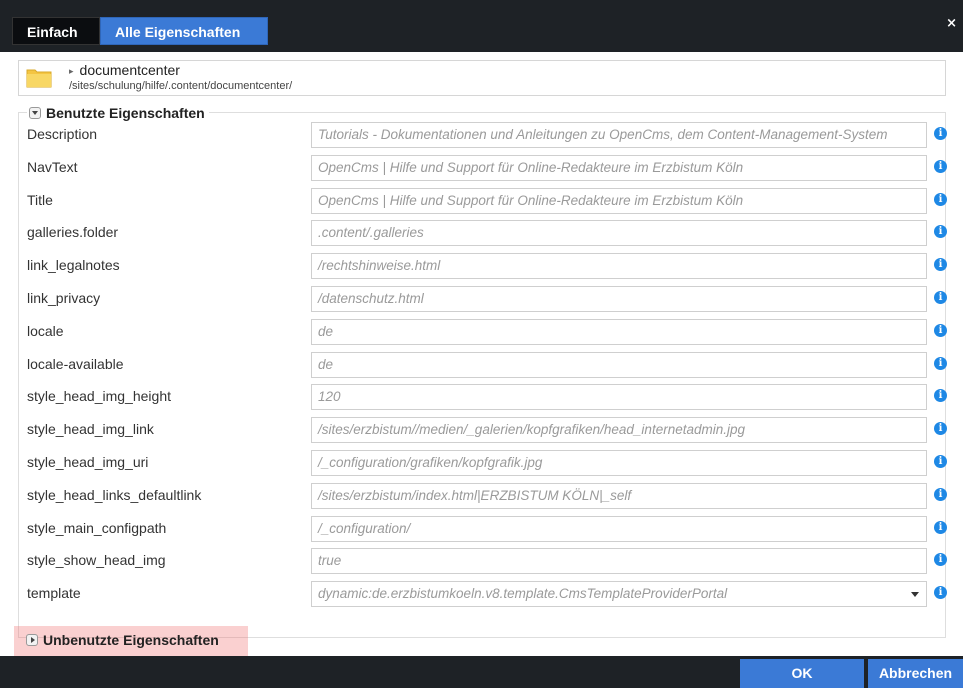  What do you see at coordinates (184, 31) in the screenshot?
I see `tab-alle-eigenschaften: Alle Eigenschaften` at bounding box center [184, 31].